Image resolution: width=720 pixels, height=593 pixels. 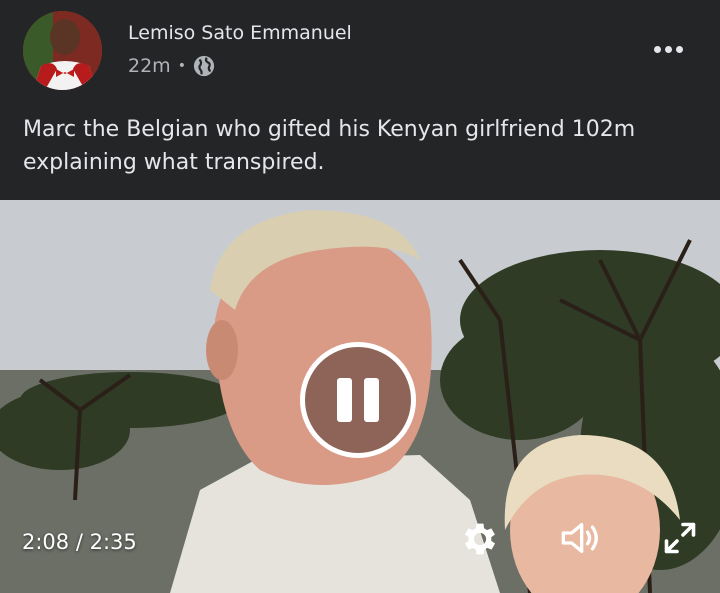 What do you see at coordinates (204, 66) in the screenshot?
I see `globe-icon` at bounding box center [204, 66].